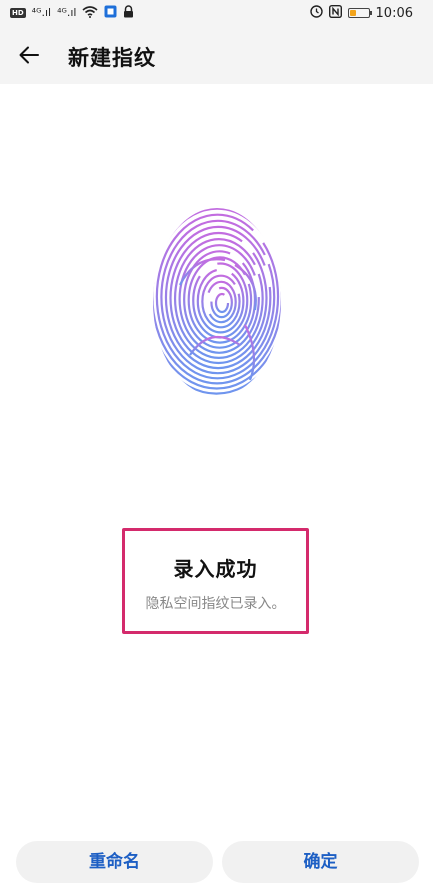 The image size is (433, 889). What do you see at coordinates (110, 13) in the screenshot?
I see `shield-app-icon` at bounding box center [110, 13].